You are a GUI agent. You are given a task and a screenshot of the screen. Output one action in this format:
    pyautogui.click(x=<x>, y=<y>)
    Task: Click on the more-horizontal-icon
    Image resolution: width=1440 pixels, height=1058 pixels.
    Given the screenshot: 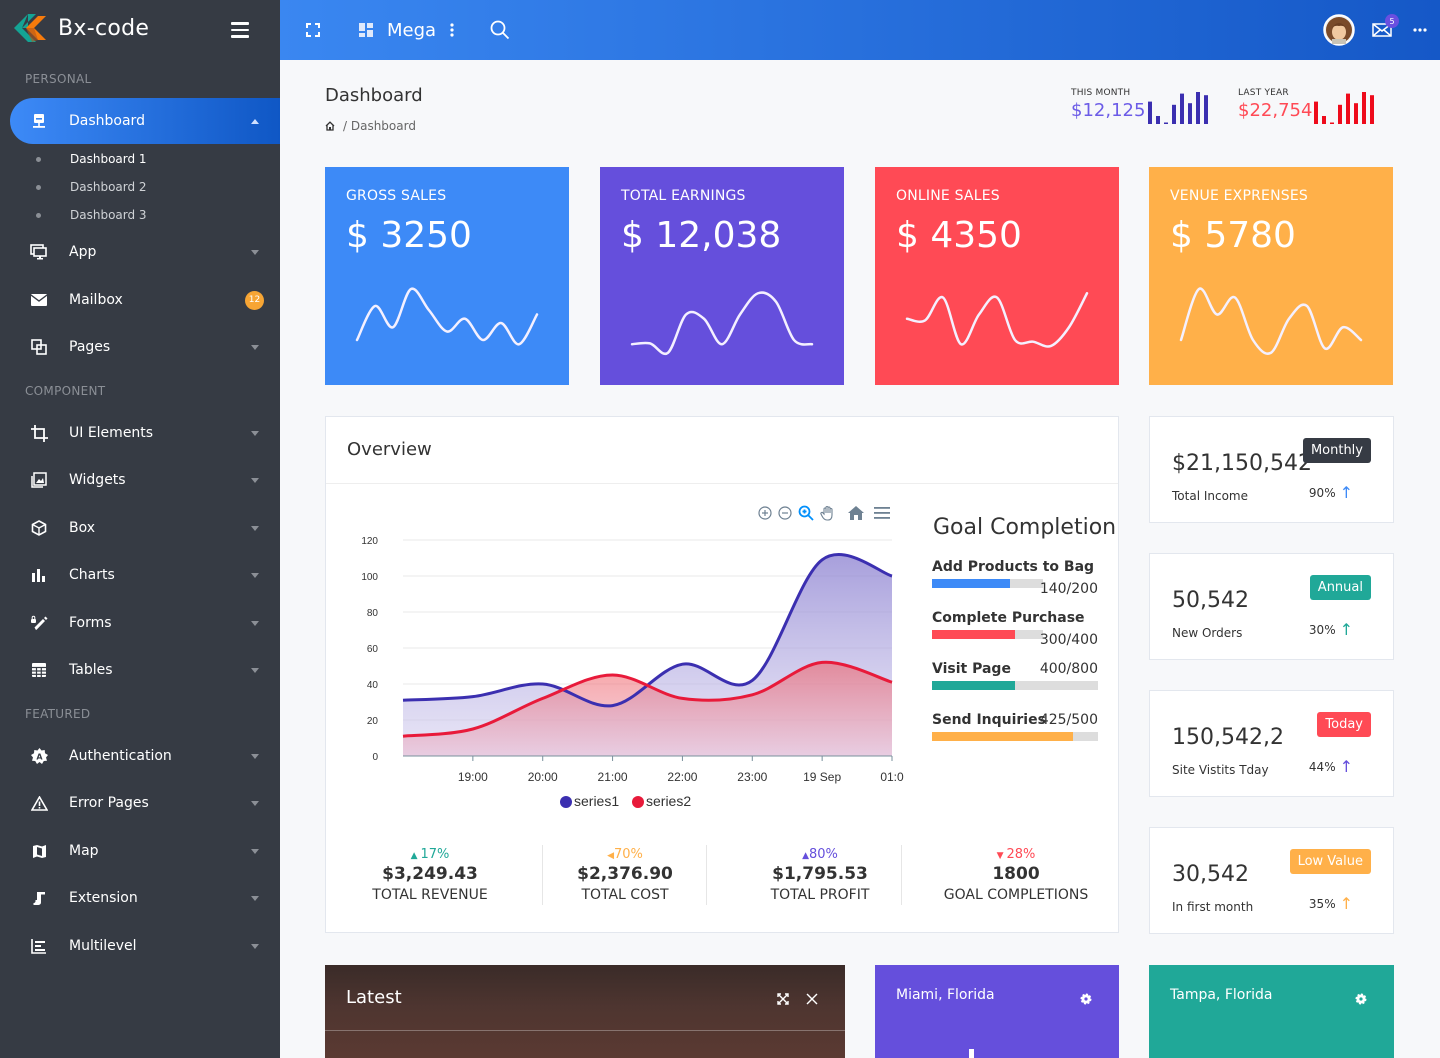 What is the action you would take?
    pyautogui.click(x=1420, y=30)
    